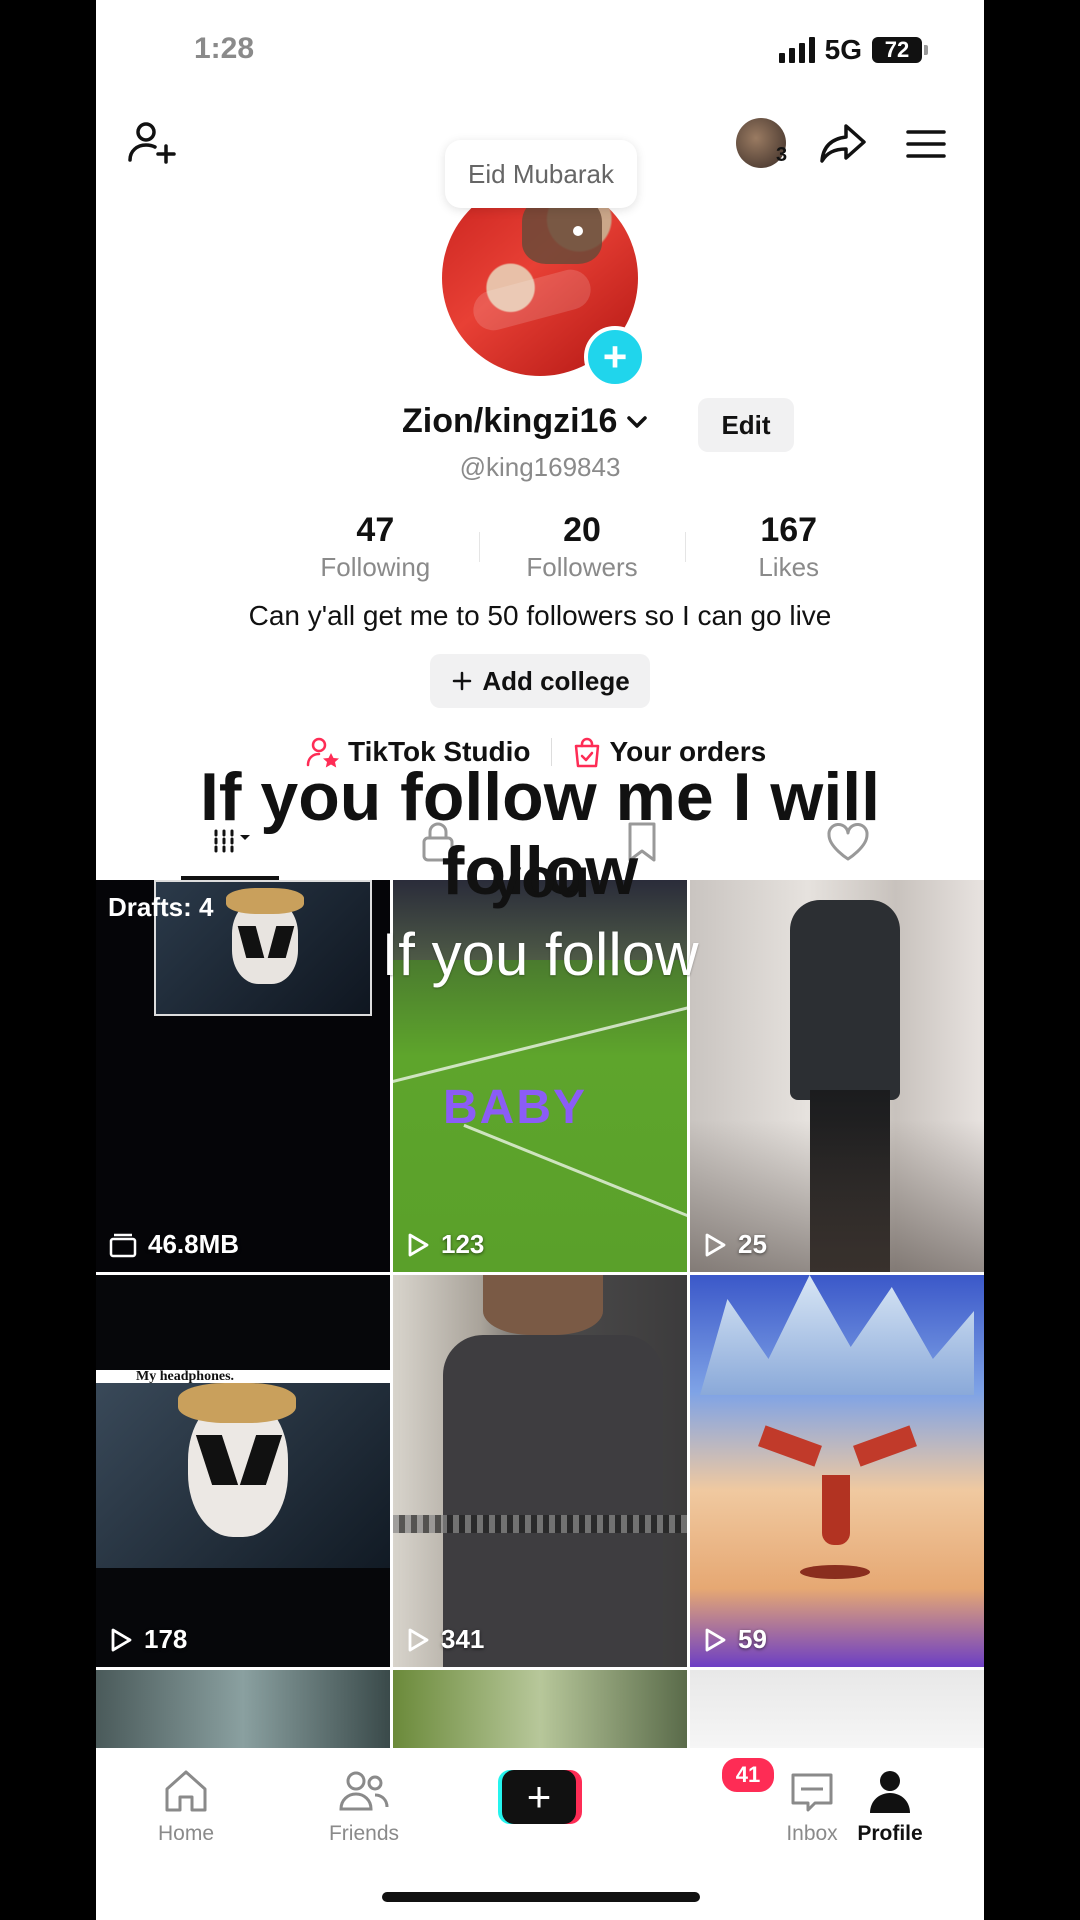 The height and width of the screenshot is (1920, 1080). What do you see at coordinates (890, 1792) in the screenshot?
I see `profile-icon` at bounding box center [890, 1792].